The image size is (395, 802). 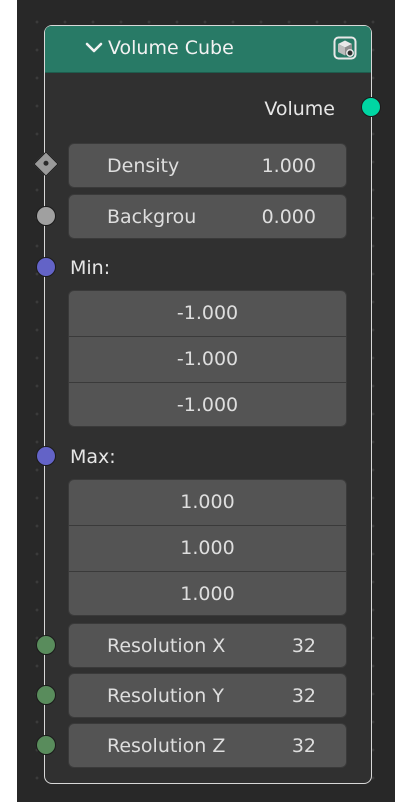 What do you see at coordinates (46, 745) in the screenshot?
I see `input-resolution-z-socket` at bounding box center [46, 745].